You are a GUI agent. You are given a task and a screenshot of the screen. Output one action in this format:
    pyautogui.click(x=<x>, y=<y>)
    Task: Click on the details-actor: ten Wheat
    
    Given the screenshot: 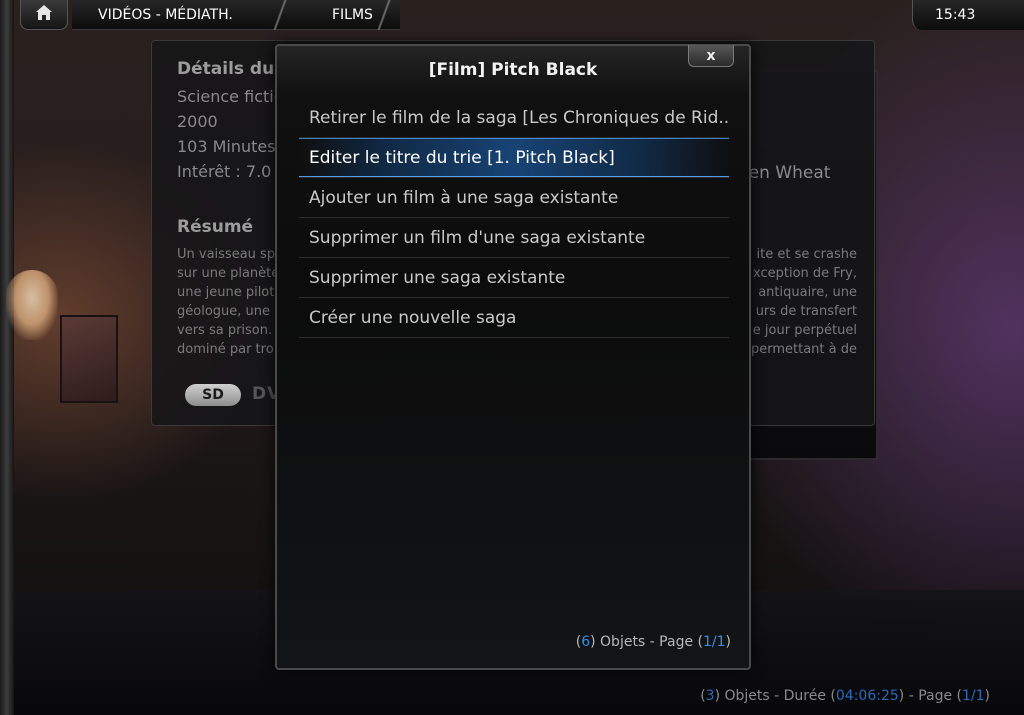 What is the action you would take?
    pyautogui.click(x=786, y=173)
    